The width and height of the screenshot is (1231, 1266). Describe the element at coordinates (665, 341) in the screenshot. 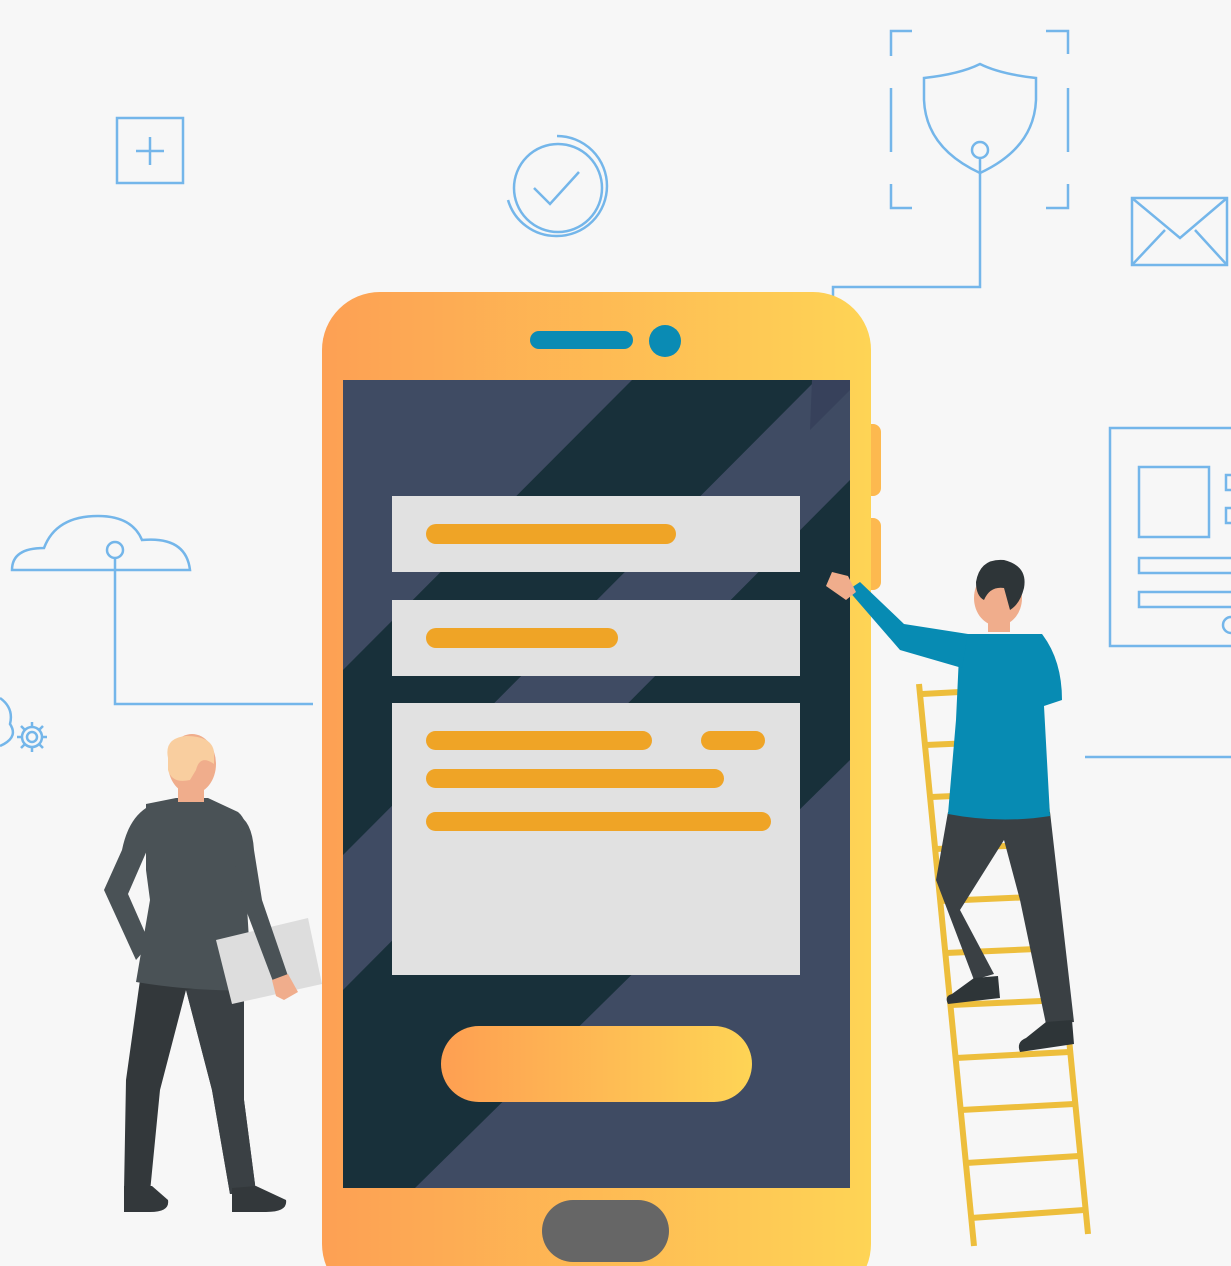

I see `phone-camera` at that location.